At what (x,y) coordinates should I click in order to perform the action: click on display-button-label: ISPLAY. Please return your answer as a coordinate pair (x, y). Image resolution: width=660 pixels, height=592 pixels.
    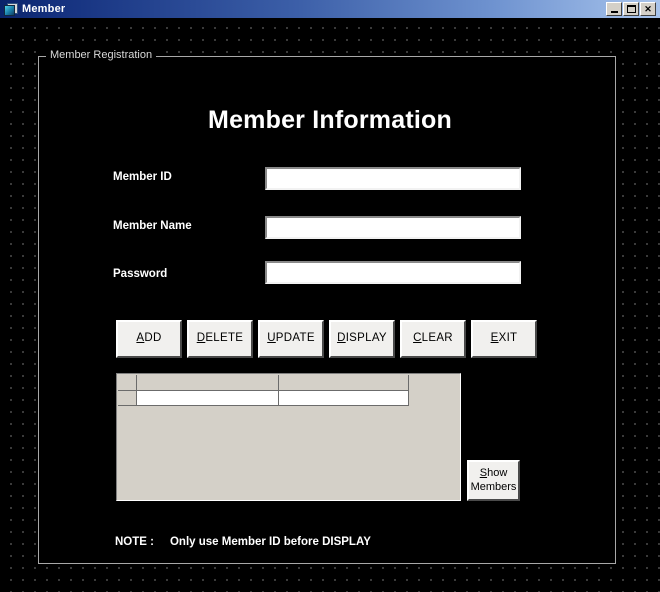
    Looking at the image, I should click on (366, 338).